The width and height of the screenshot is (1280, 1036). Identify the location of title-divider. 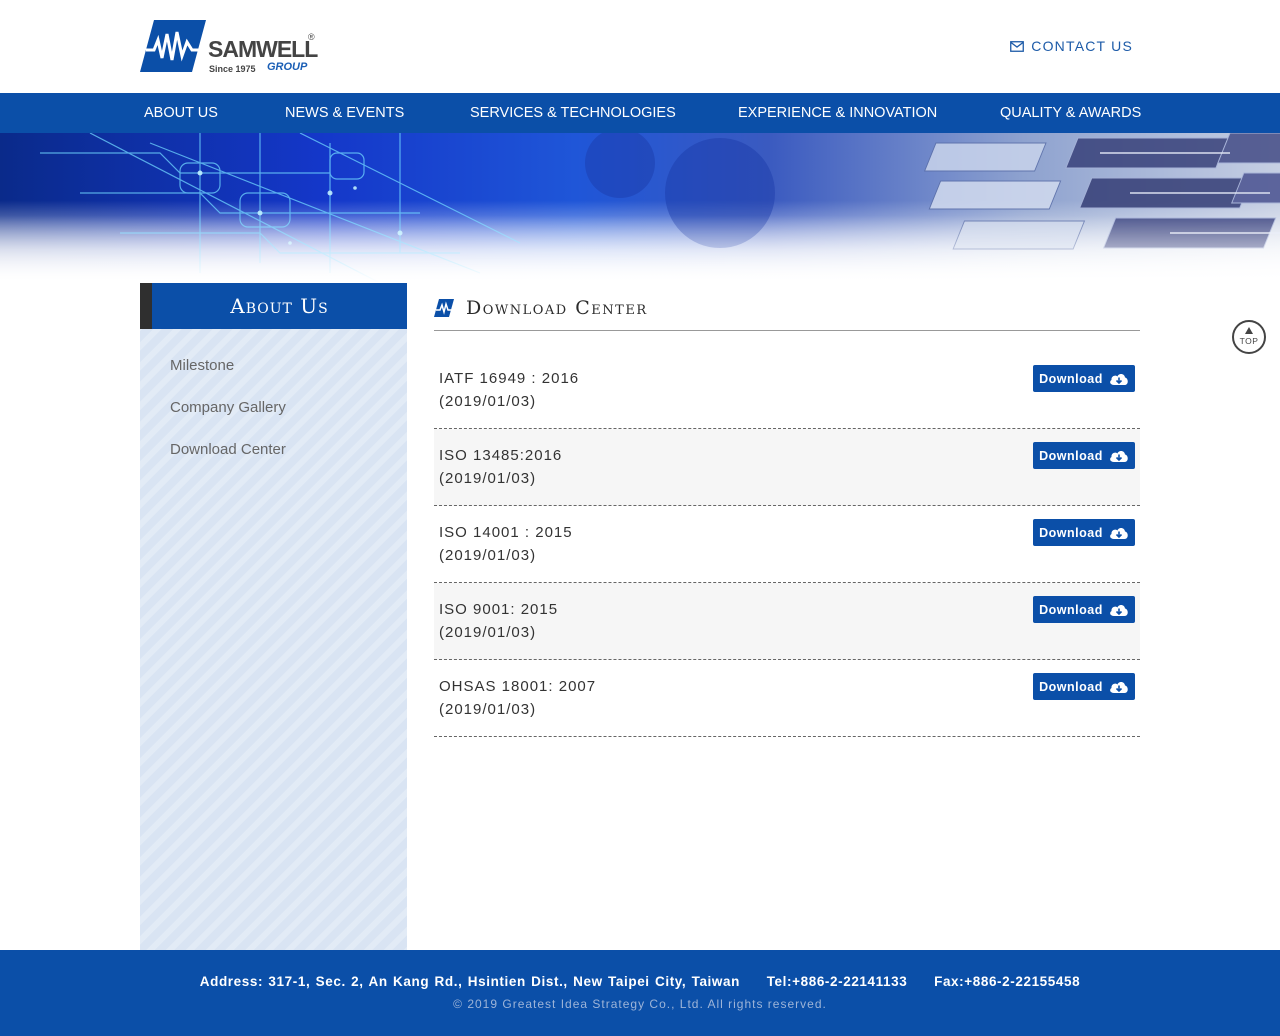
(787, 330).